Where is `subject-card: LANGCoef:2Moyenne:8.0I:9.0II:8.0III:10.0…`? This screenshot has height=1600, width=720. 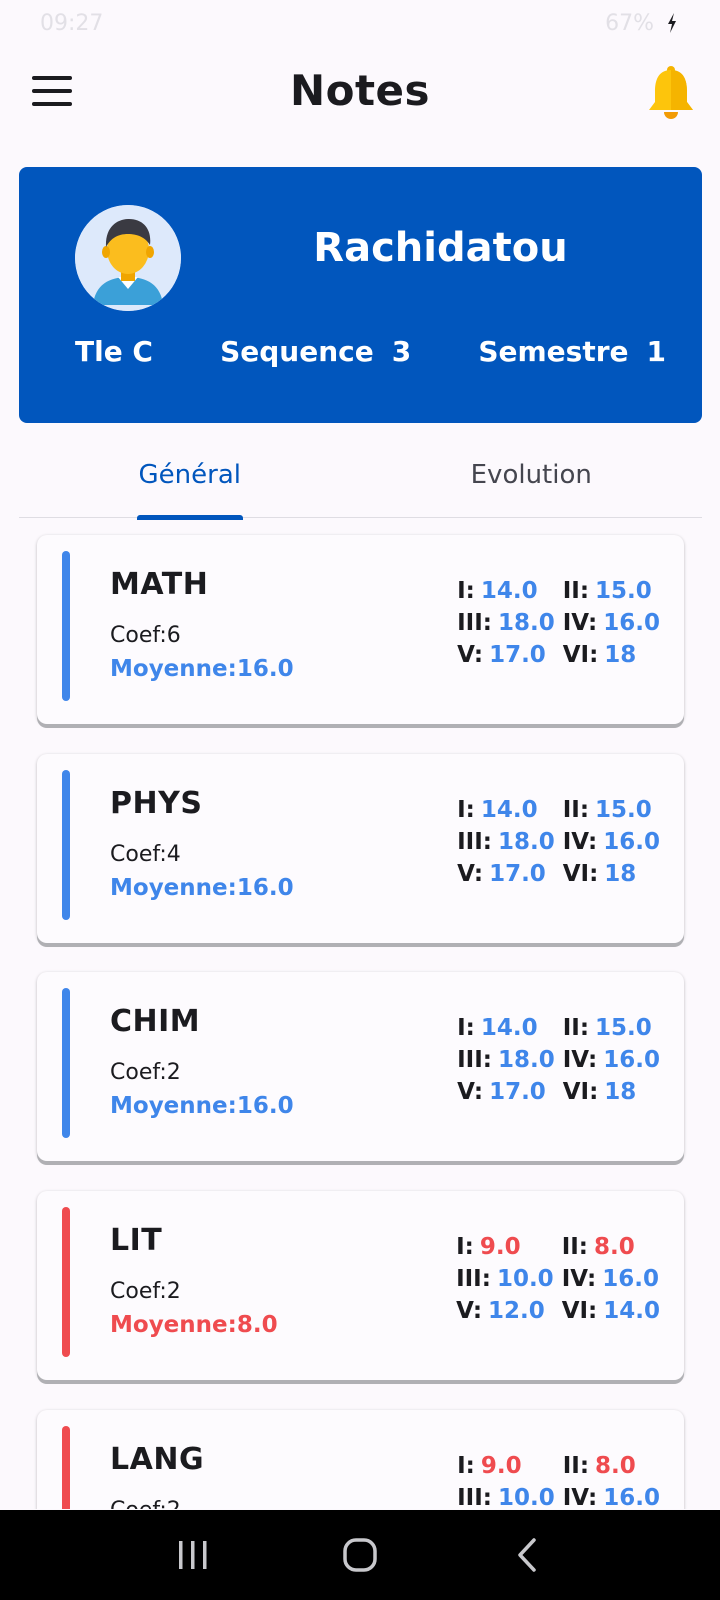
subject-card: LANGCoef:2Moyenne:8.0I:9.0II:8.0III:10.0… is located at coordinates (360, 1459).